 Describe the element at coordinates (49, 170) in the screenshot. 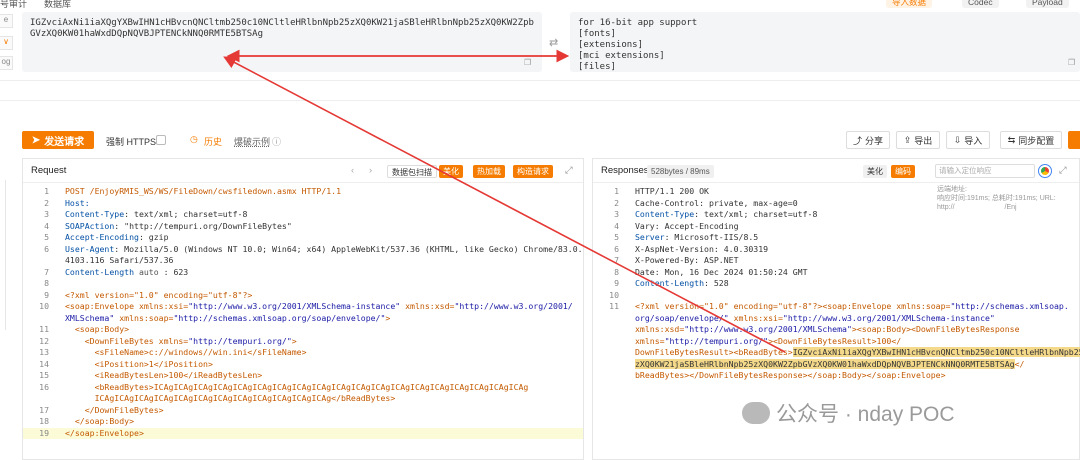

I see `request-title: Request` at that location.